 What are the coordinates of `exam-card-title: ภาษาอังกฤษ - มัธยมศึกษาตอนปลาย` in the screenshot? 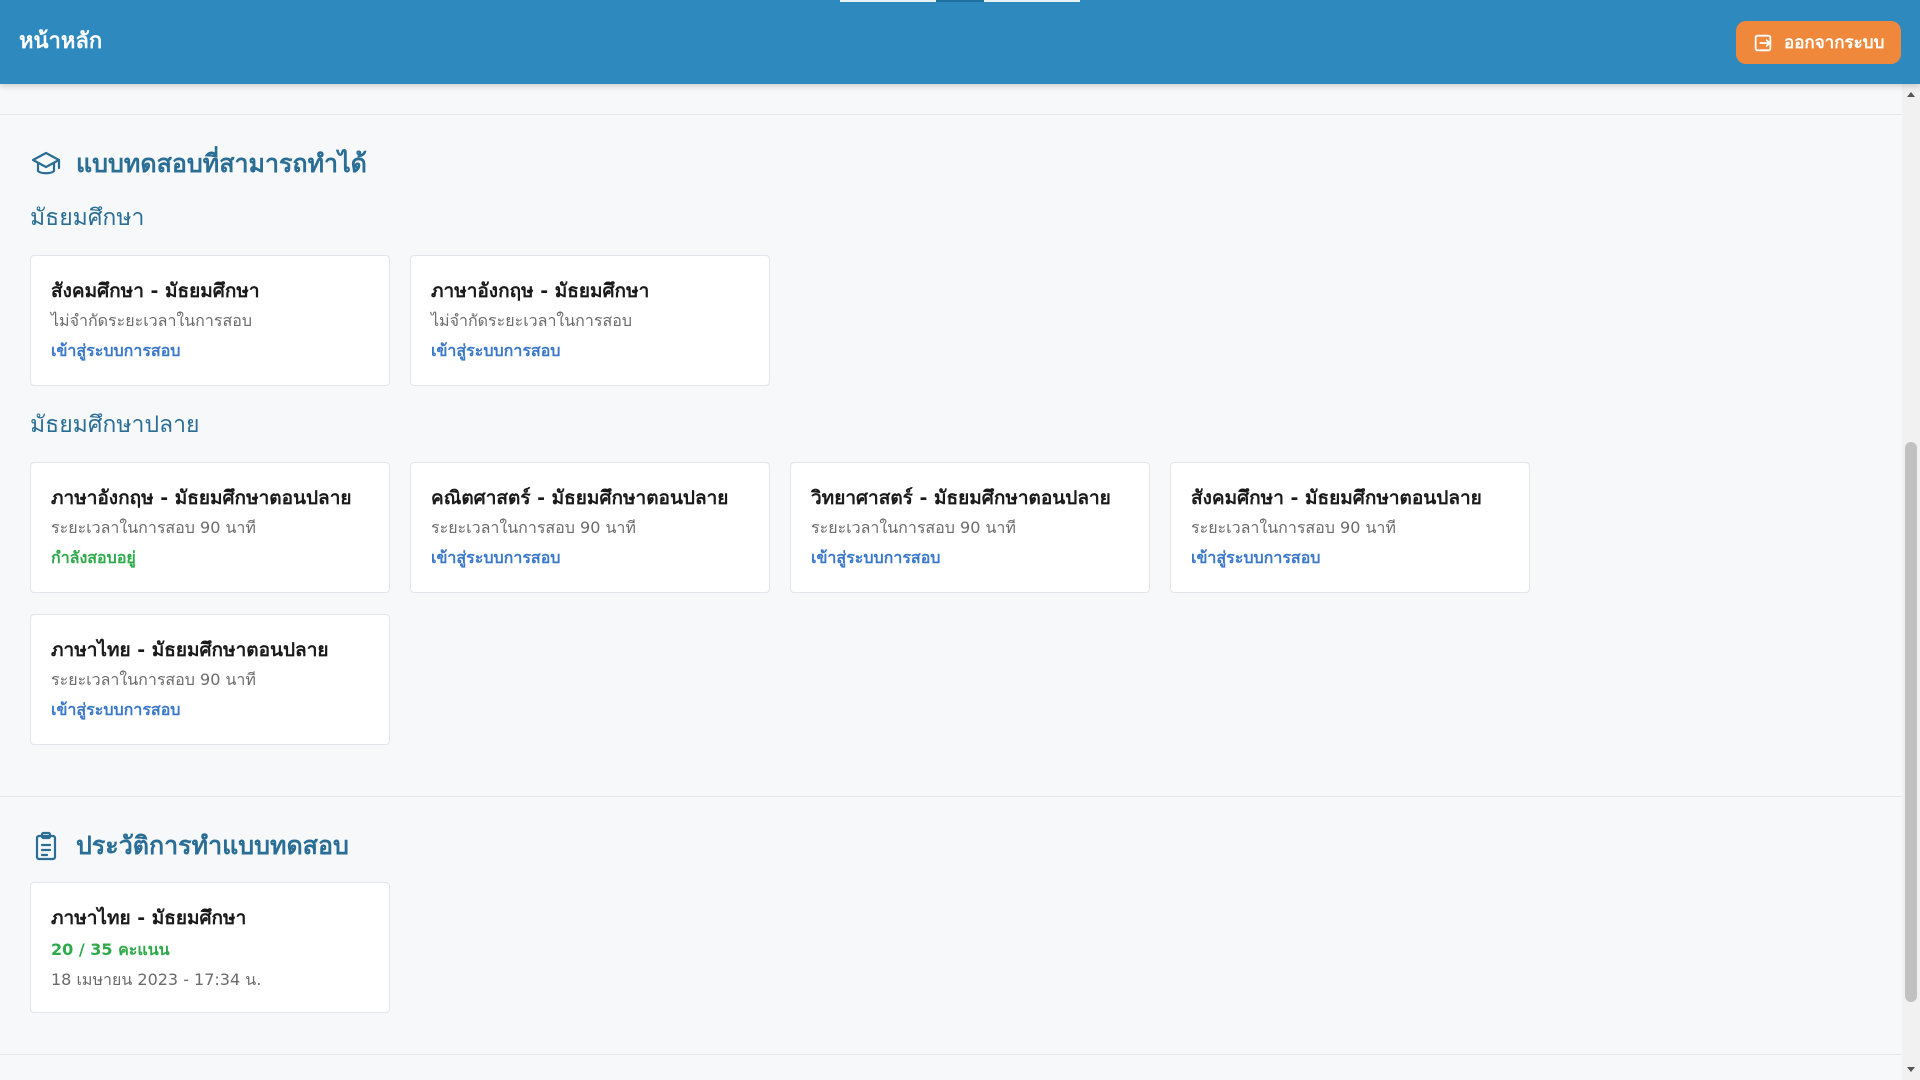 It's located at (201, 498).